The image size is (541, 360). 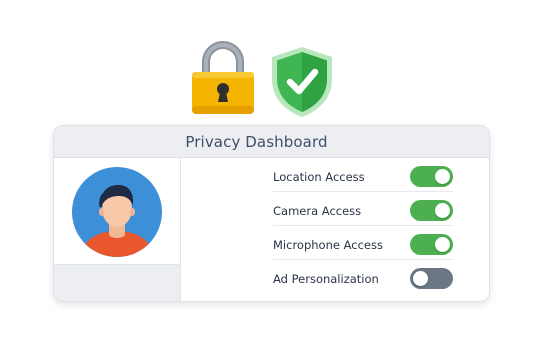 I want to click on page-title: Privacy Dashboard, so click(x=256, y=141).